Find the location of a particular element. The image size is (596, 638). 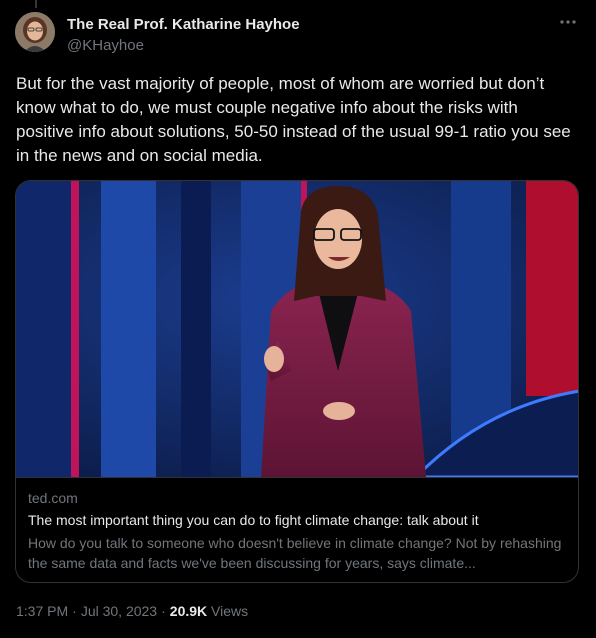

tweet-footer: 1:37 PM · Jul 30, 2023 · 20.9K Views is located at coordinates (132, 611).